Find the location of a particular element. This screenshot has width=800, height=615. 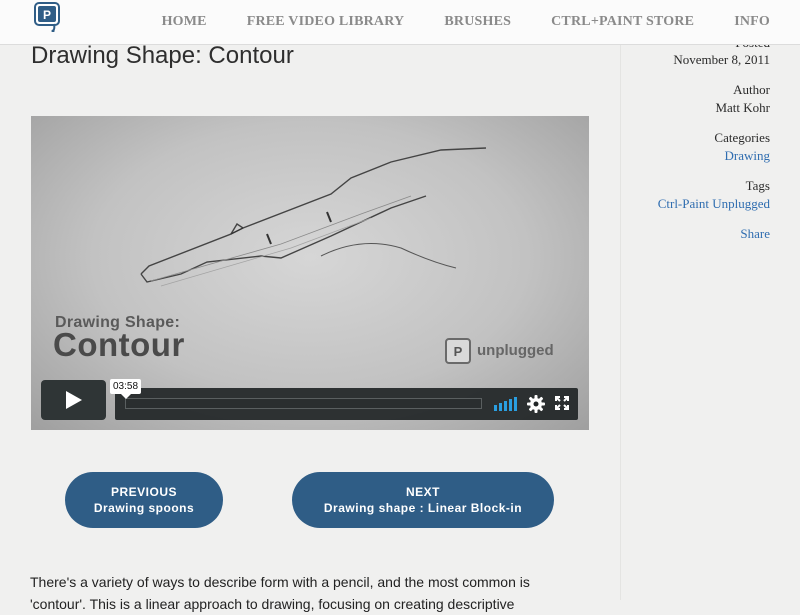

next-label: NEXT is located at coordinates (422, 492).